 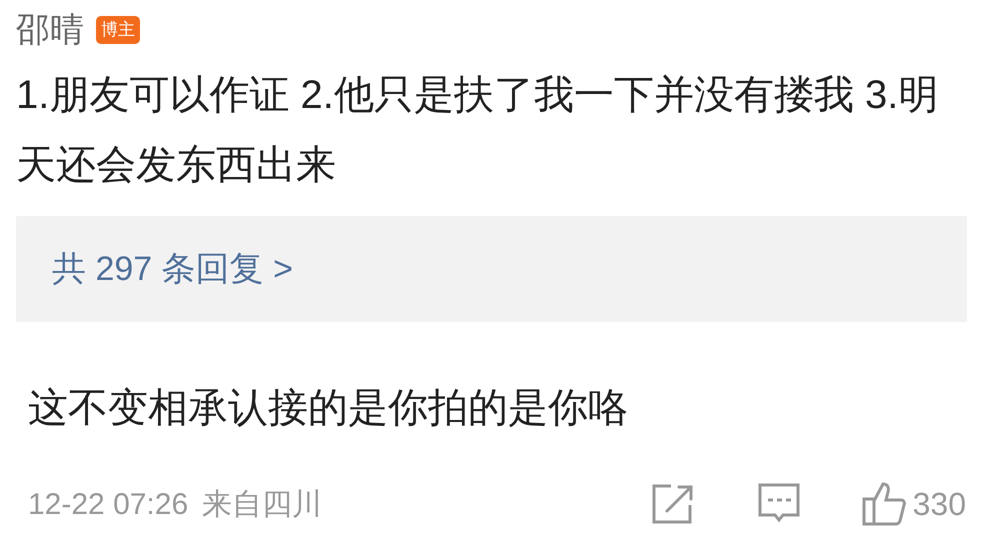 What do you see at coordinates (939, 504) in the screenshot?
I see `like-count: 330` at bounding box center [939, 504].